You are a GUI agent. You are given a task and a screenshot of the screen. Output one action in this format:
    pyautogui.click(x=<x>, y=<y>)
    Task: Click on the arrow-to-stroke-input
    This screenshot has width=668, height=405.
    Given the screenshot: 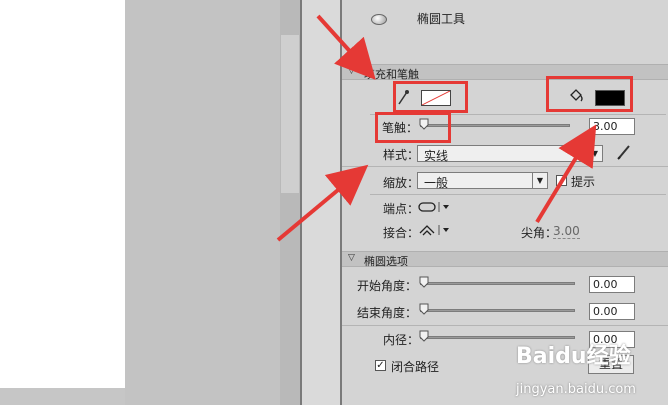 What is the action you would take?
    pyautogui.click(x=566, y=174)
    